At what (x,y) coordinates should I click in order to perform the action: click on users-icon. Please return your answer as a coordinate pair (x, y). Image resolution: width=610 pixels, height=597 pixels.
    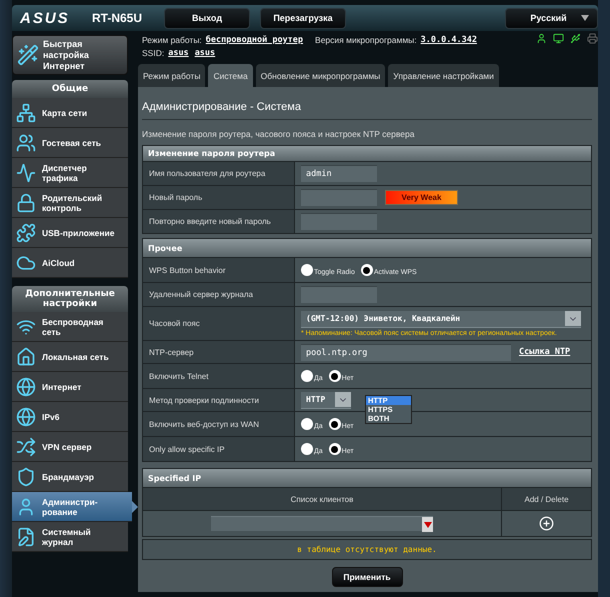
    Looking at the image, I should click on (26, 142).